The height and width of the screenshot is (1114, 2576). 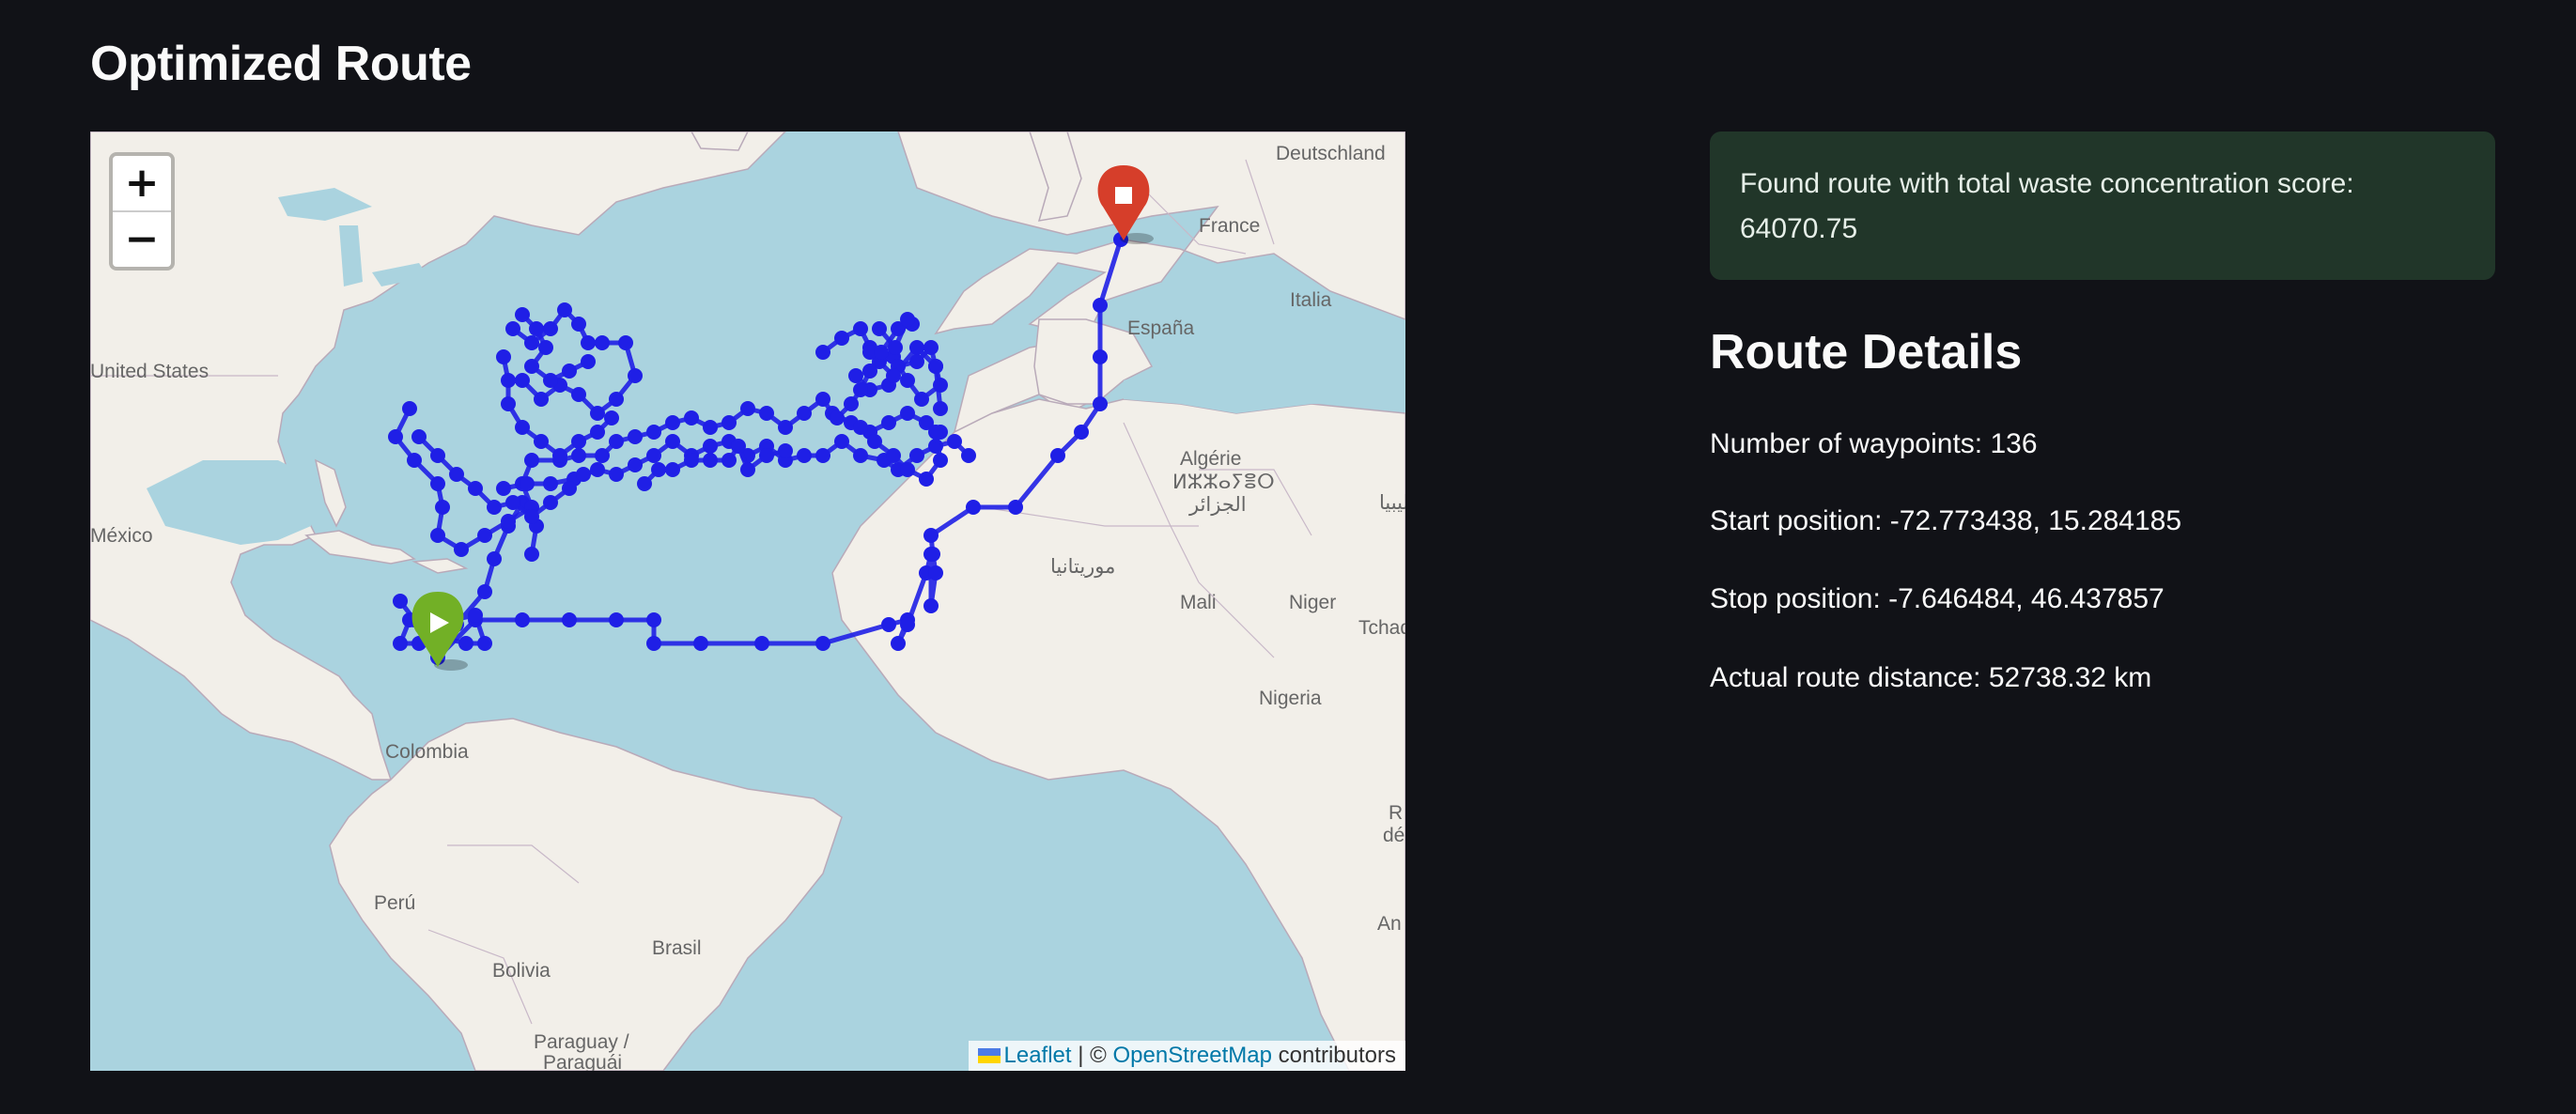 What do you see at coordinates (1123, 195) in the screenshot?
I see `stop-icon` at bounding box center [1123, 195].